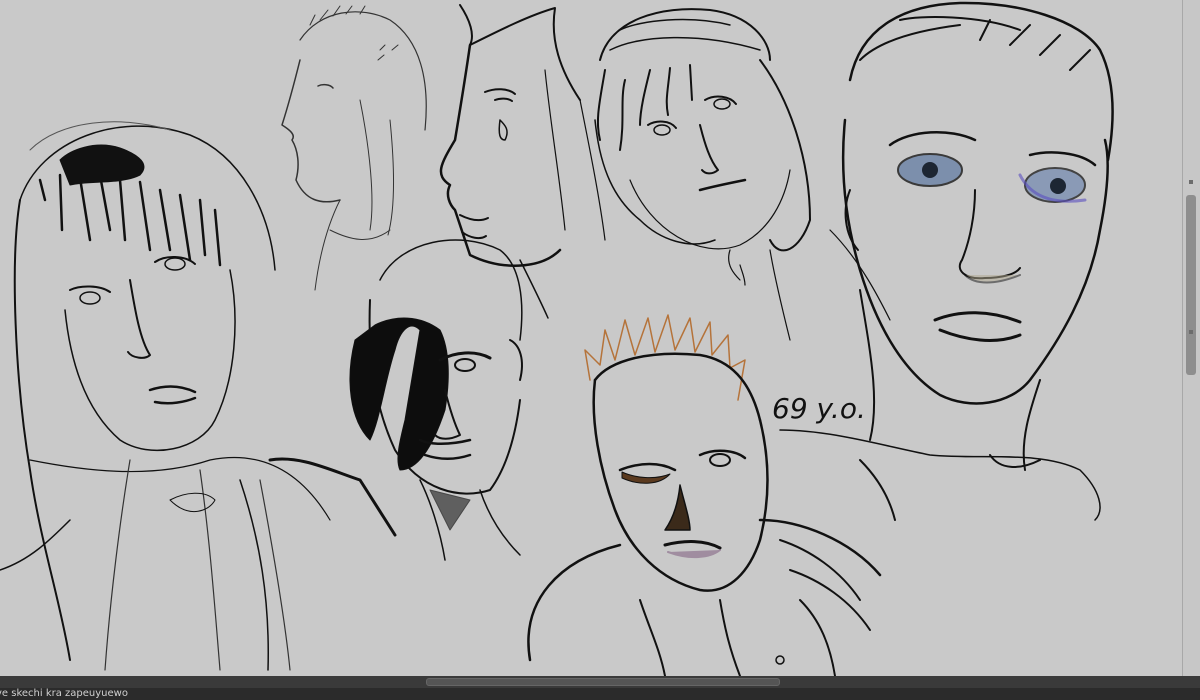 This screenshot has height=700, width=1200. What do you see at coordinates (522, 161) in the screenshot?
I see `portrait-man-profile` at bounding box center [522, 161].